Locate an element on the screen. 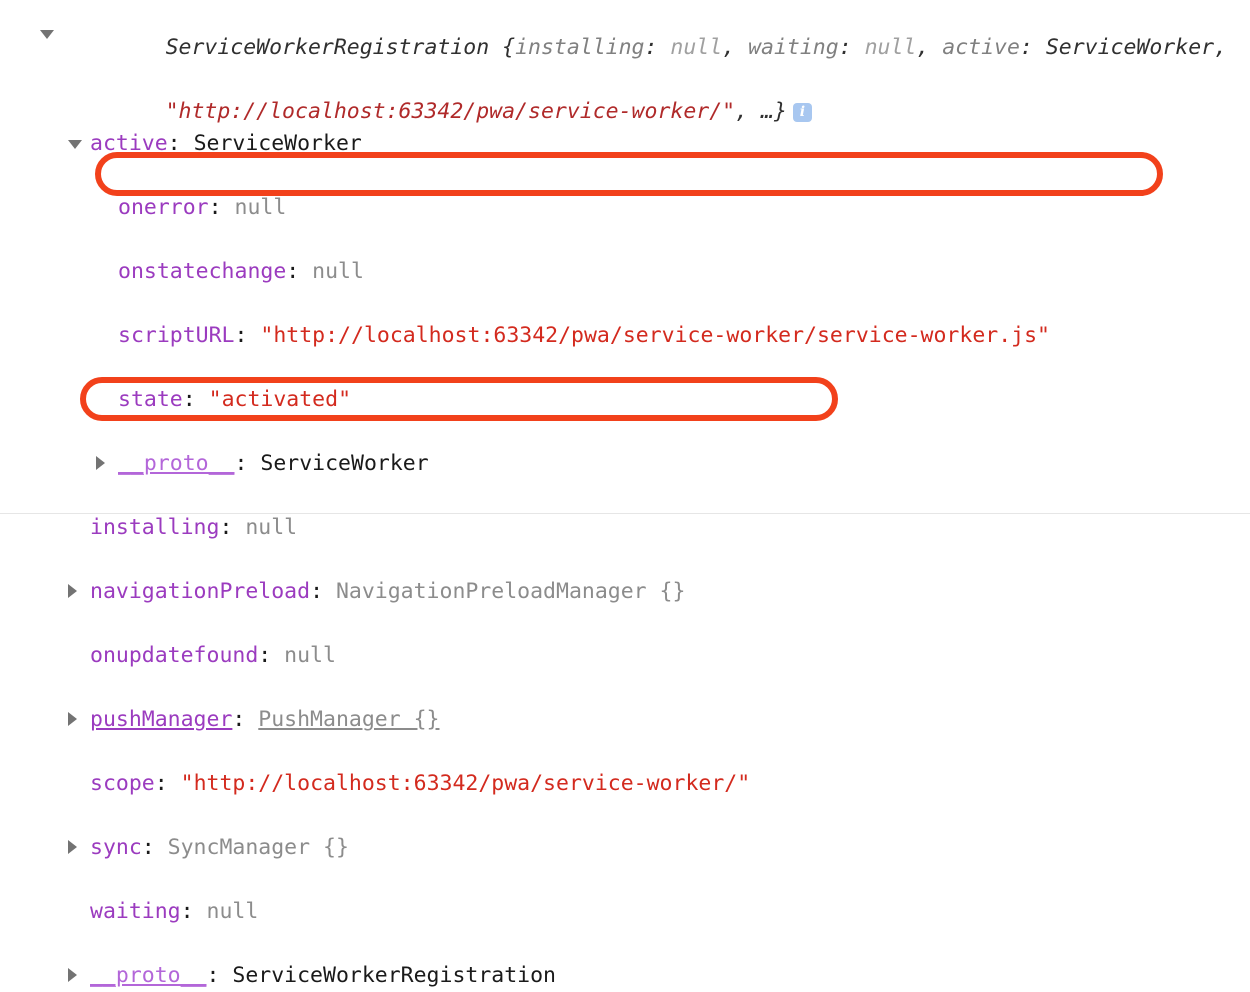  preview-value-installing: null is located at coordinates (696, 47).